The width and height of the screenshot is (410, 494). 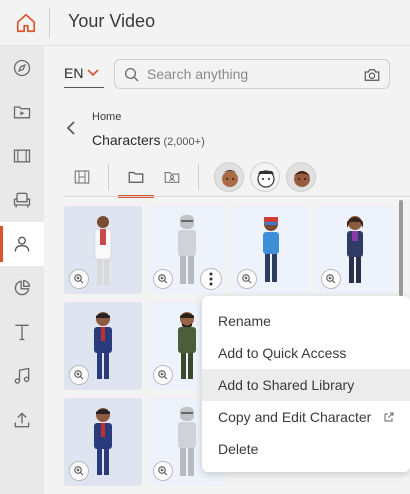 I want to click on page-title-text: Characters, so click(x=126, y=140).